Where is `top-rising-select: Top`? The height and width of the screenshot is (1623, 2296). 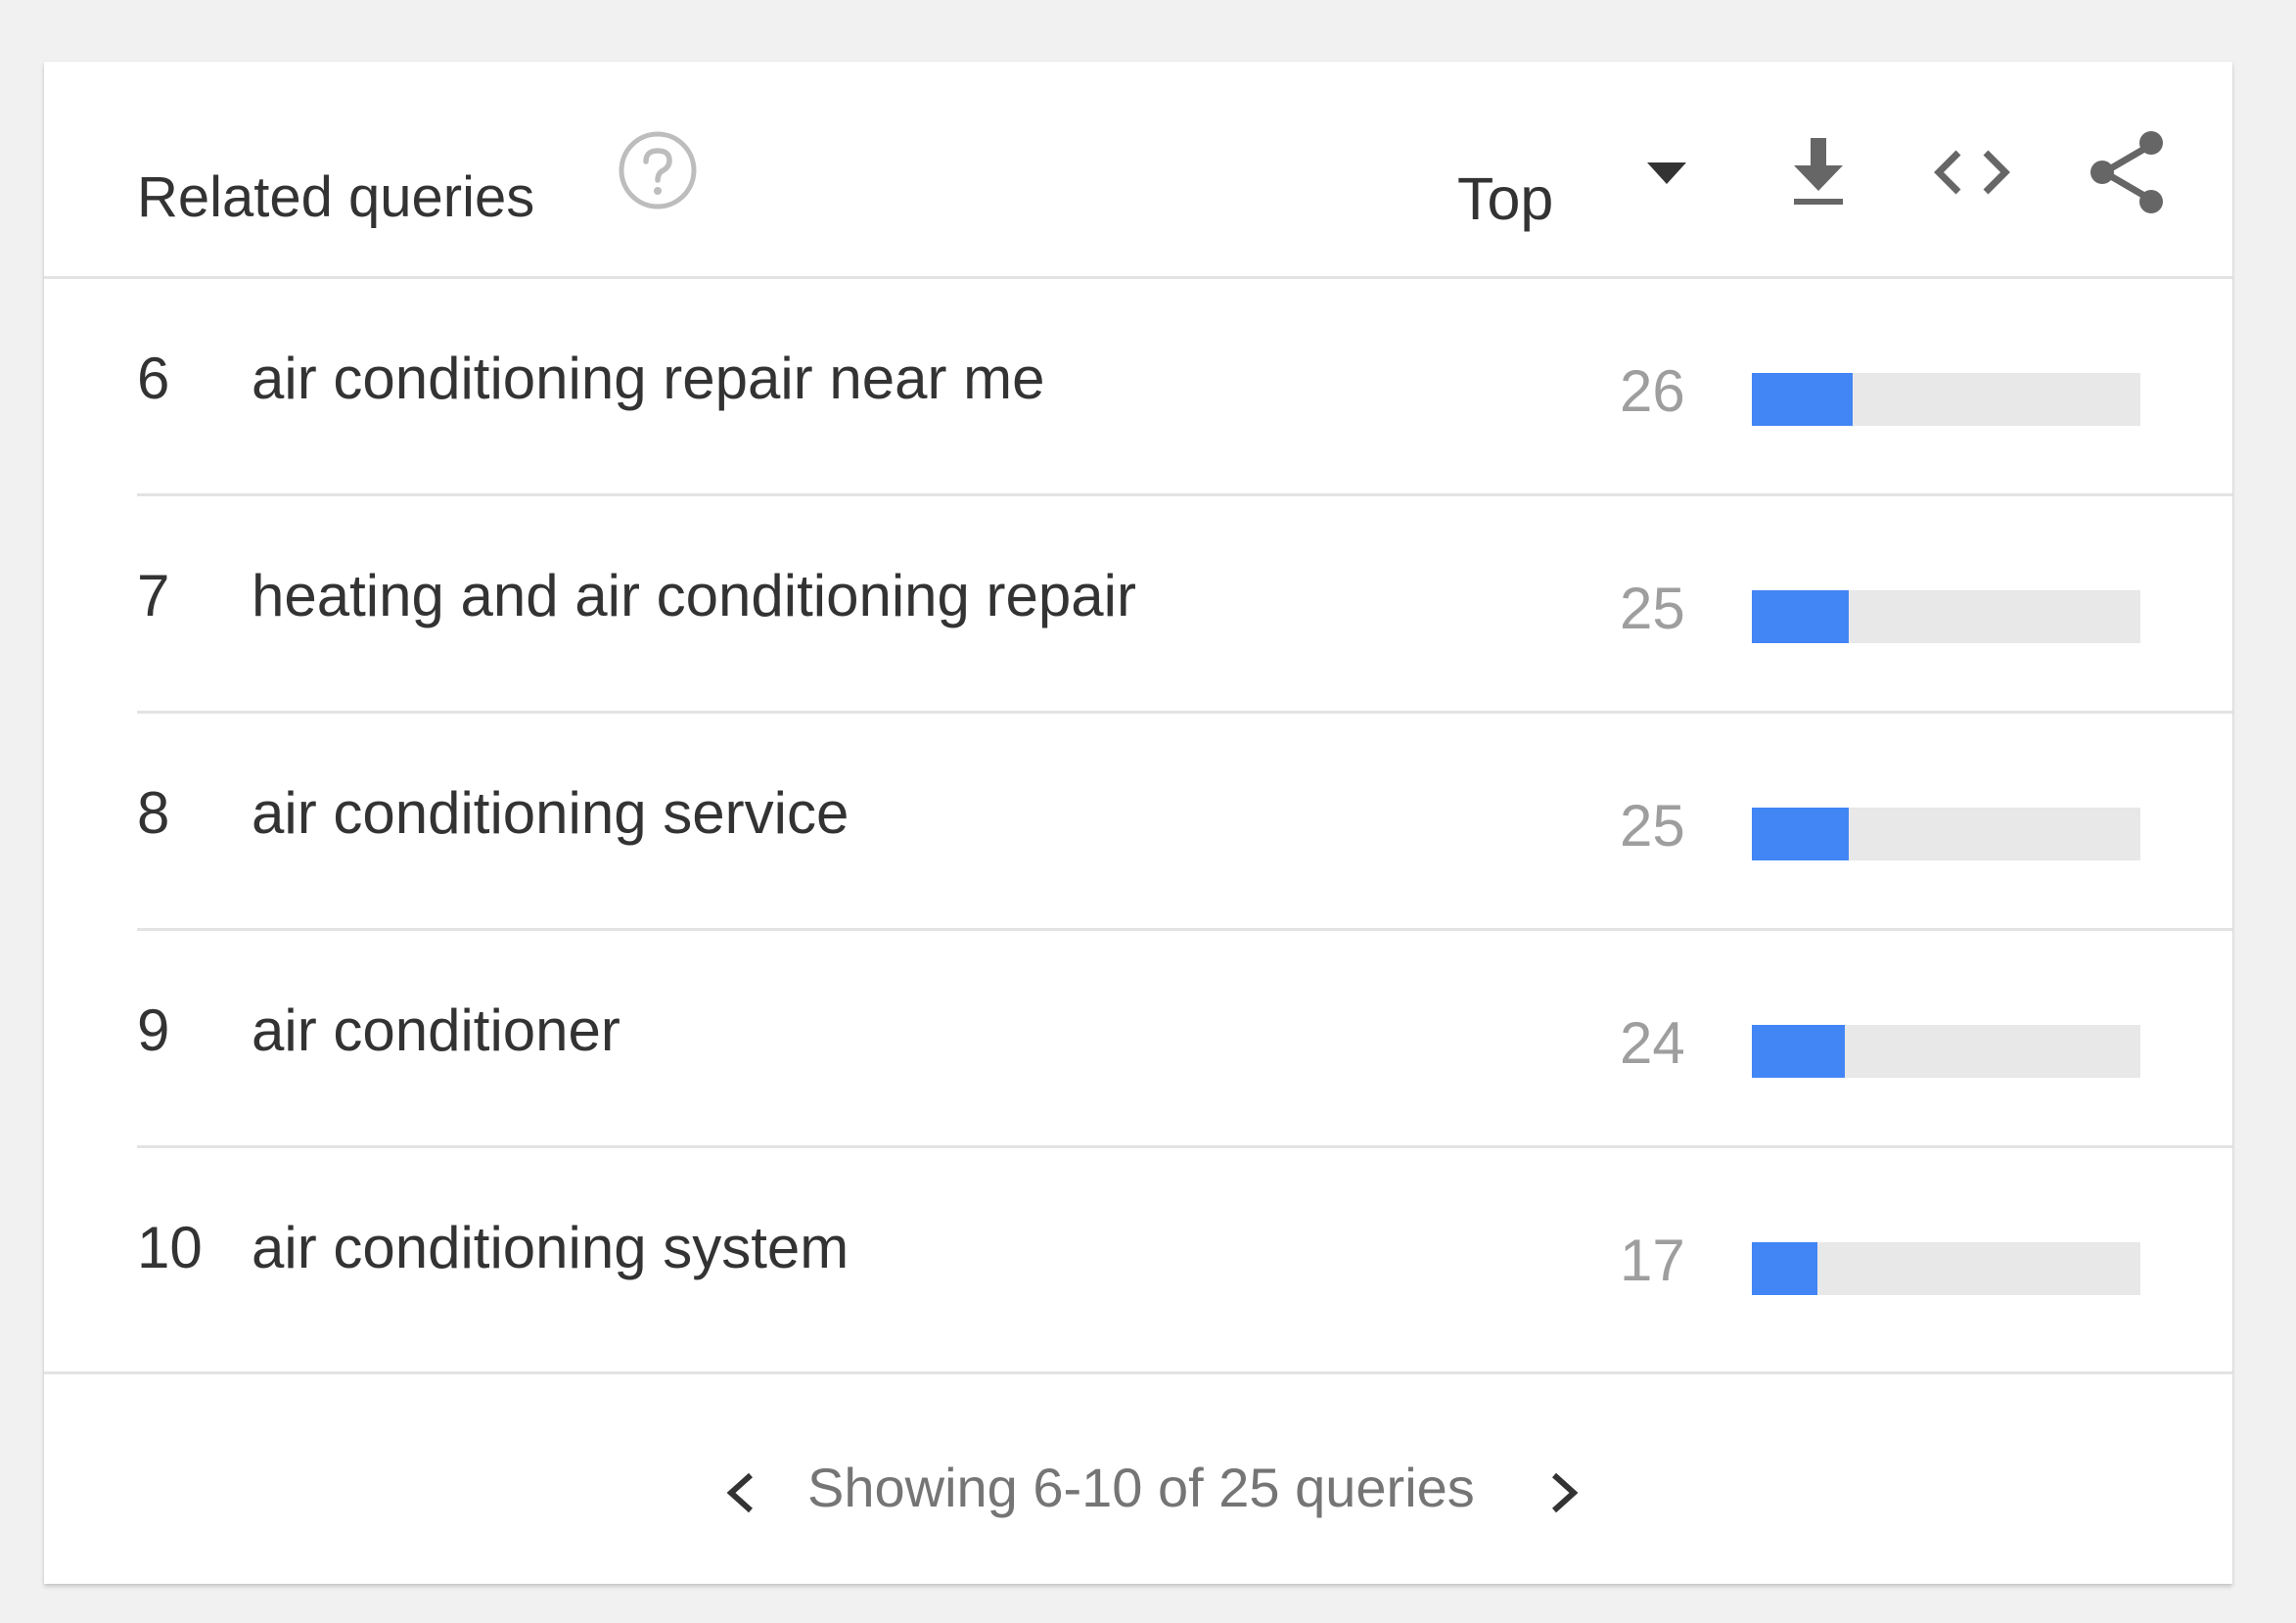
top-rising-select: Top is located at coordinates (1505, 199).